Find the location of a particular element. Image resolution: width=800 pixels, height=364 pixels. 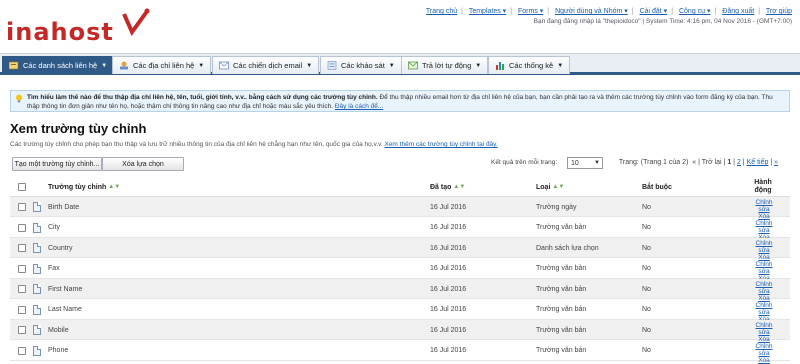

delete-link: Xóa is located at coordinates (764, 360).